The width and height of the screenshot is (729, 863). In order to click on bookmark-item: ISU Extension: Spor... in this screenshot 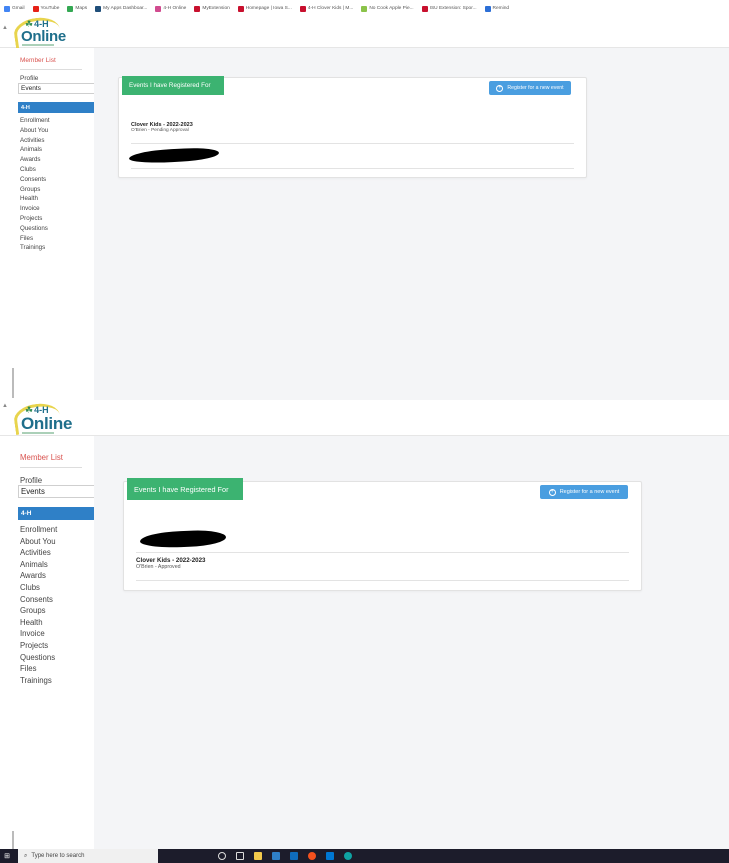, I will do `click(449, 8)`.